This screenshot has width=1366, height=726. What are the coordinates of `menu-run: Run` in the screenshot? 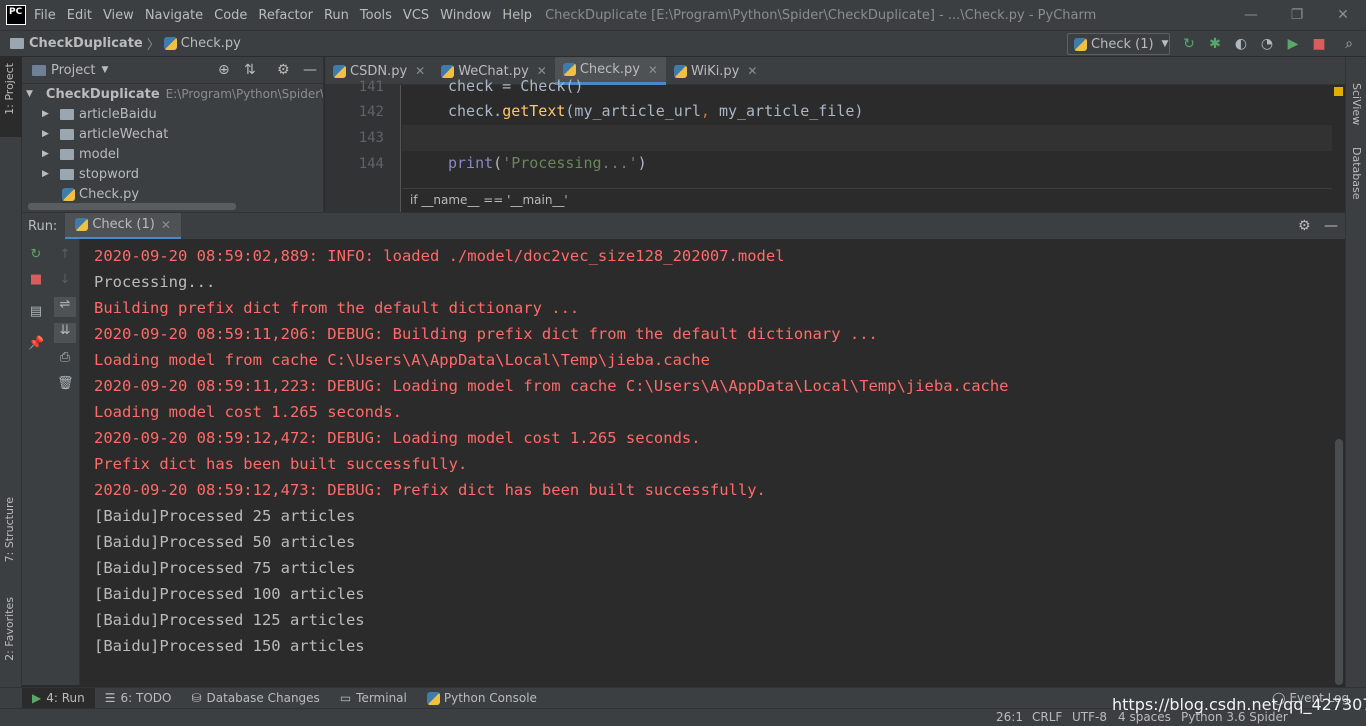 It's located at (336, 15).